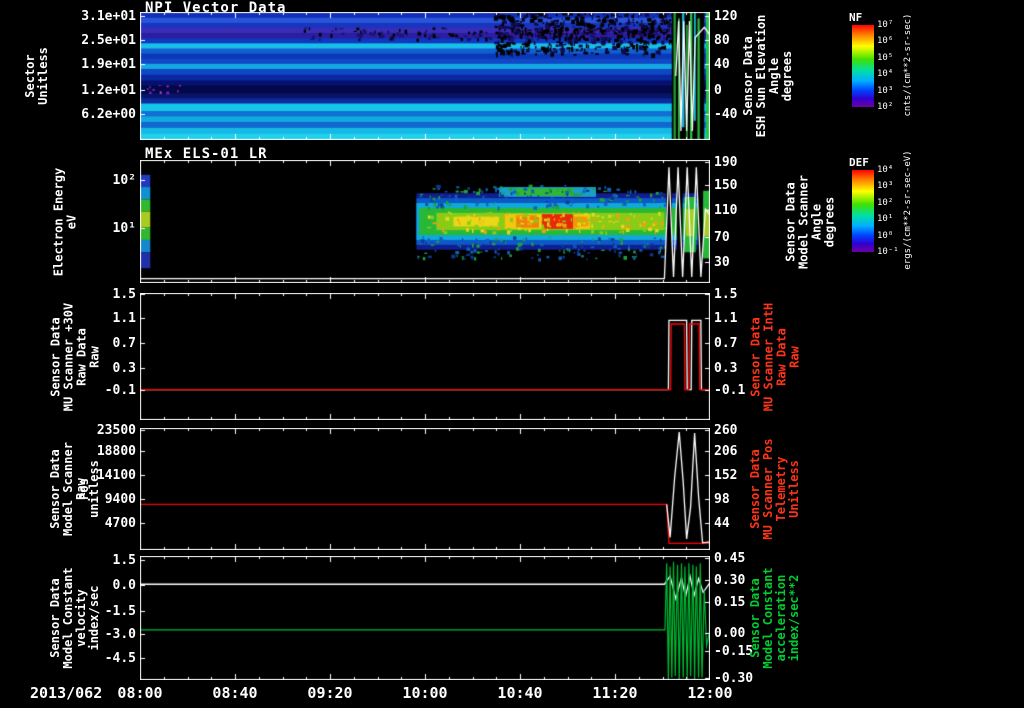  What do you see at coordinates (885, 25) in the screenshot?
I see `colorbar-nf-tick: 10⁷` at bounding box center [885, 25].